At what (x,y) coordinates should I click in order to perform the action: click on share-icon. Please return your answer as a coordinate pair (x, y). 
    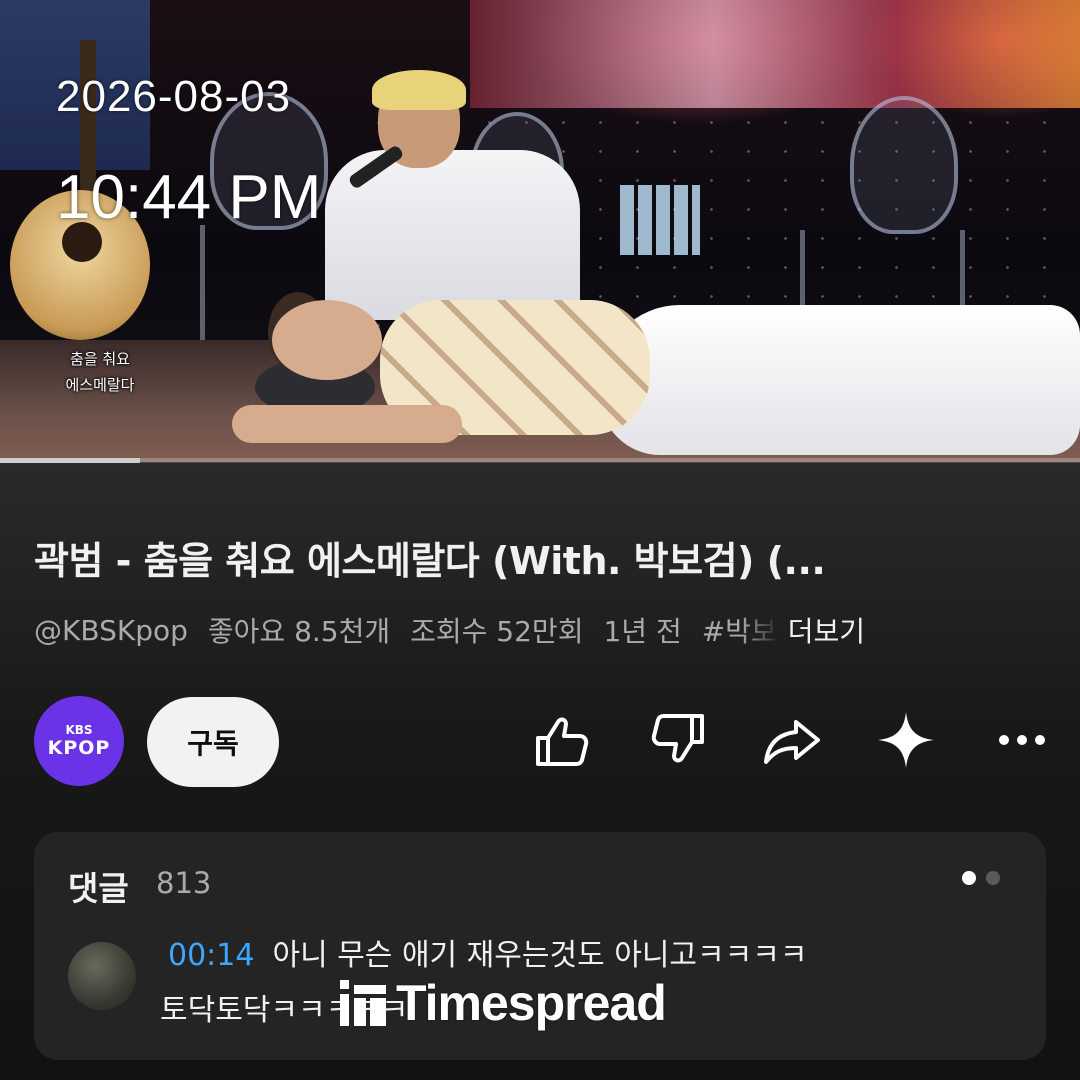
    Looking at the image, I should click on (792, 742).